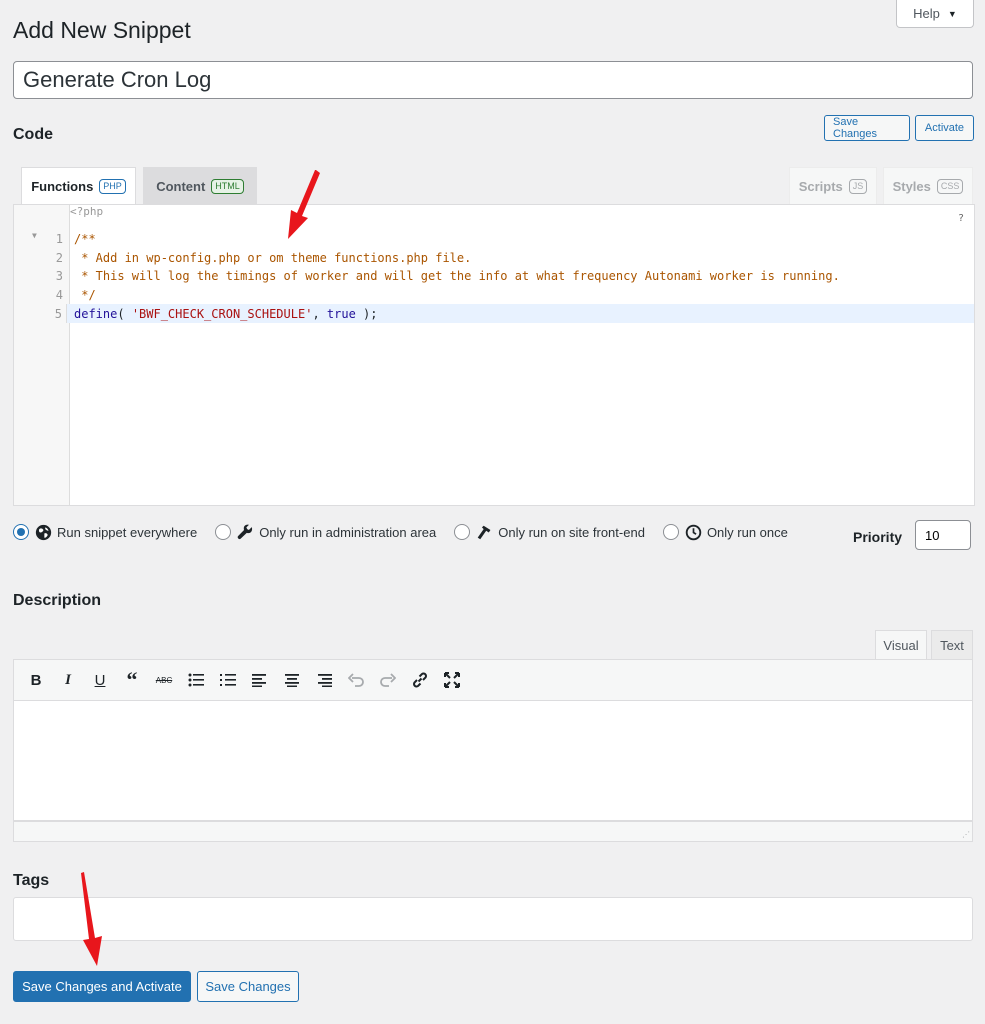  What do you see at coordinates (100, 680) in the screenshot?
I see `underline-icon: U` at bounding box center [100, 680].